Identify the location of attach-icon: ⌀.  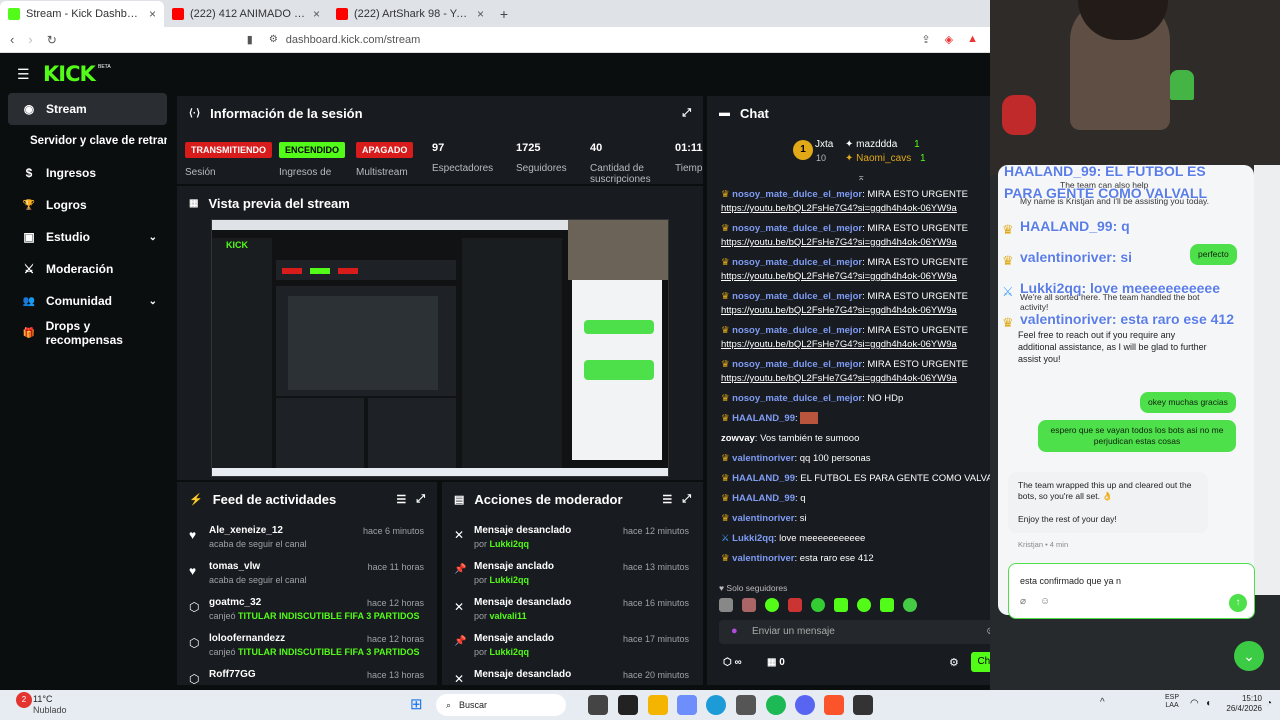
(1023, 601).